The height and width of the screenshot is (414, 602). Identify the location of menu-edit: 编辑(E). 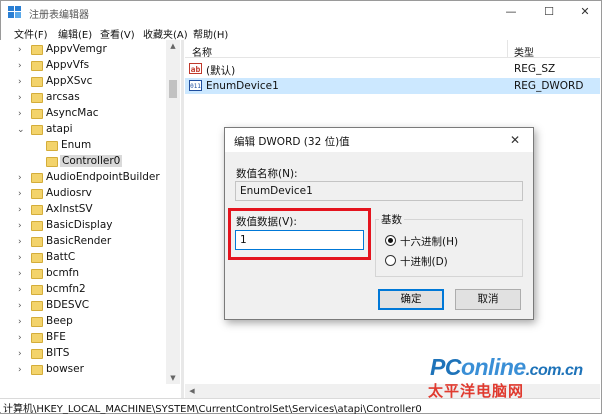
(75, 33).